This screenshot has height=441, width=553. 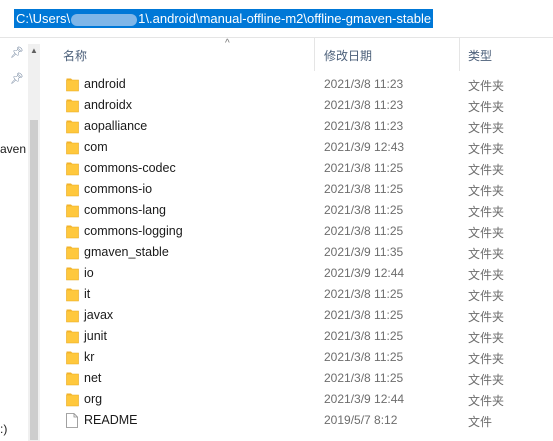 I want to click on file-modified-date: 2021/3/9 12:43, so click(x=364, y=147).